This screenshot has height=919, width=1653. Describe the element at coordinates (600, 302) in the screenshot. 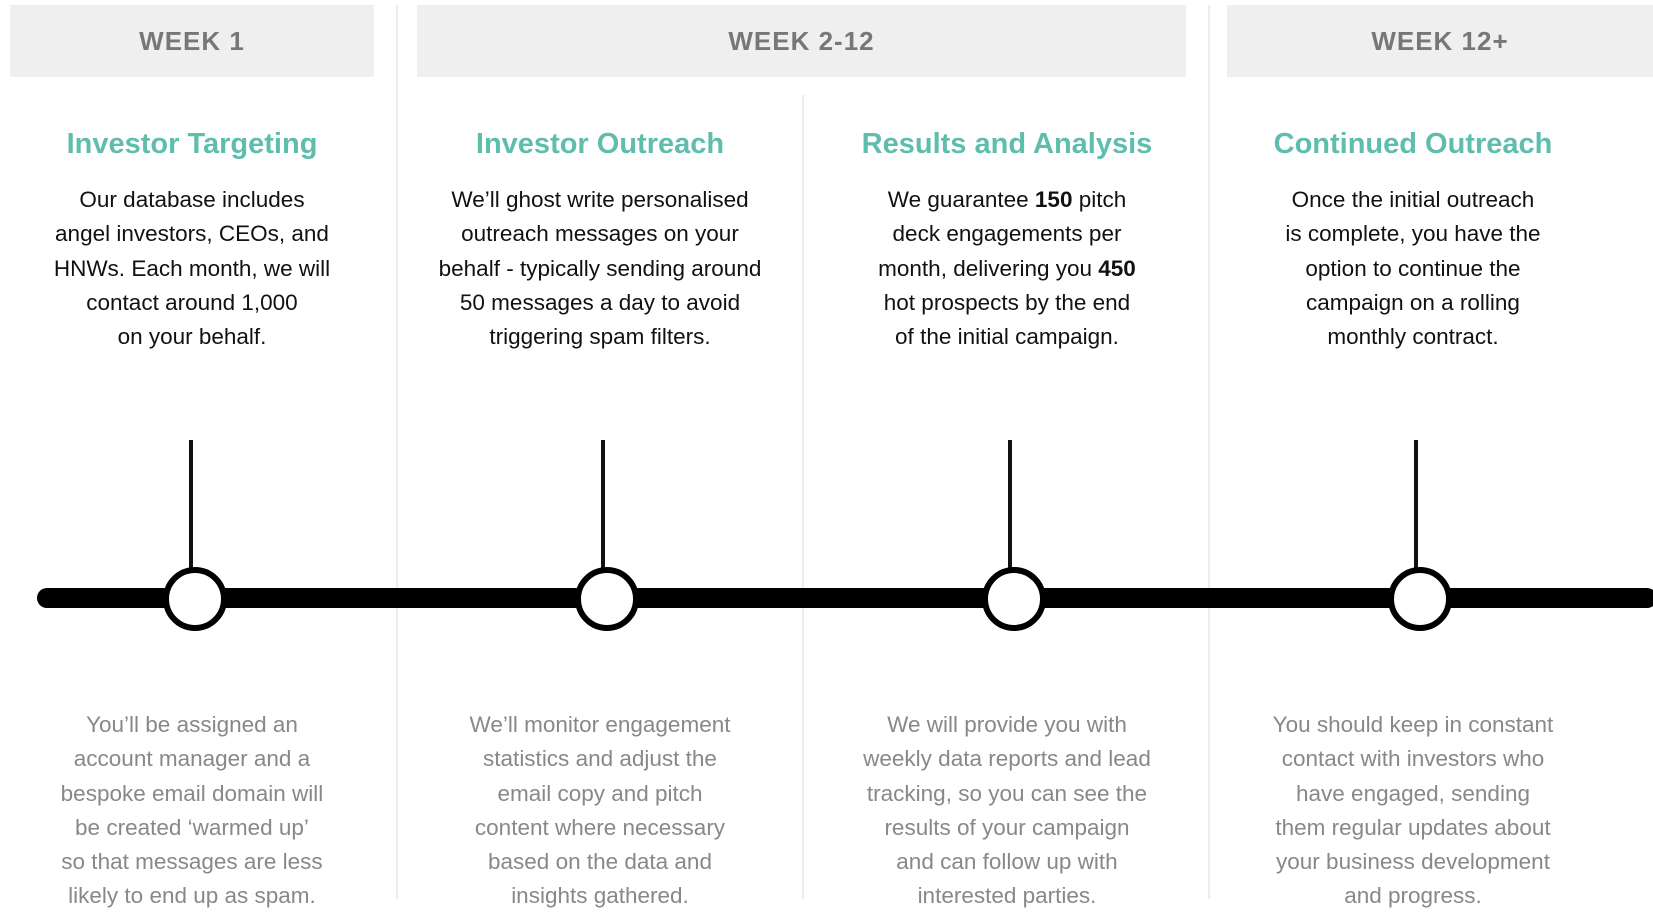

I see `description-line: 50 messages a day to avoid` at that location.